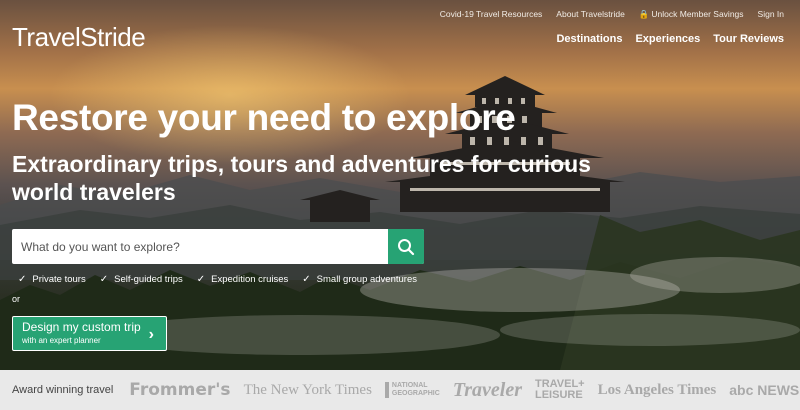  Describe the element at coordinates (180, 390) in the screenshot. I see `frommers-logo: Frommer's` at that location.